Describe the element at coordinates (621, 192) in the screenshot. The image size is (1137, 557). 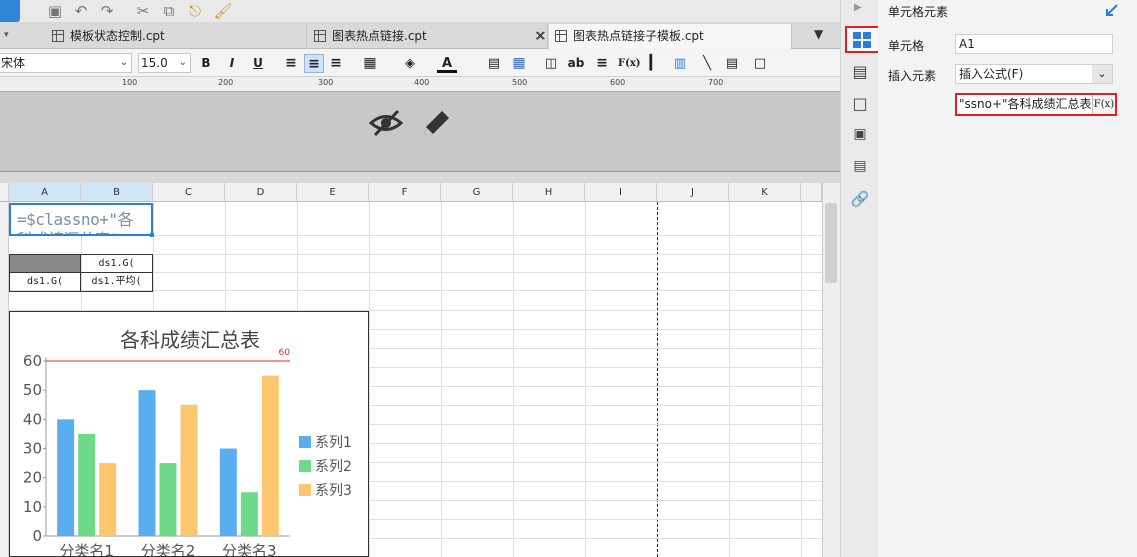
I see `column-header-i: I` at that location.